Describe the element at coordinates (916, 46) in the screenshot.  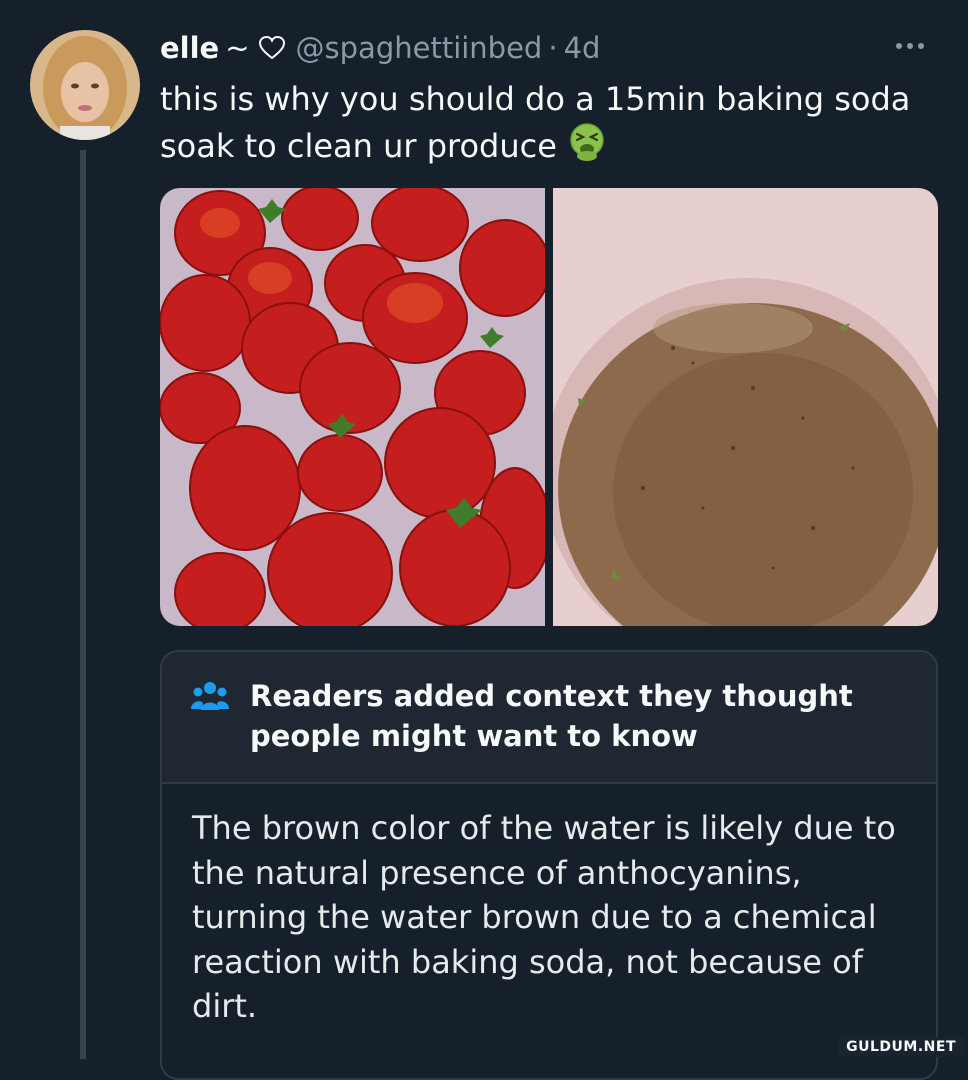
I see `more-options-icon` at that location.